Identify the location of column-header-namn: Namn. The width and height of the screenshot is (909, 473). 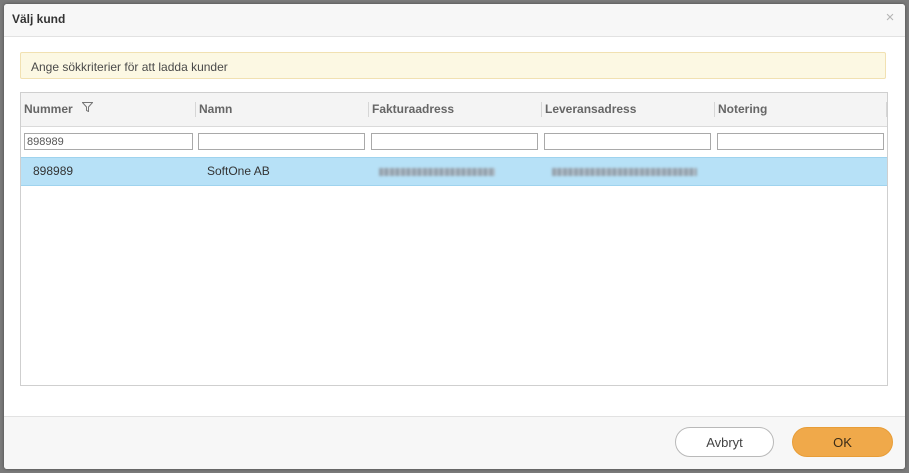
(282, 109).